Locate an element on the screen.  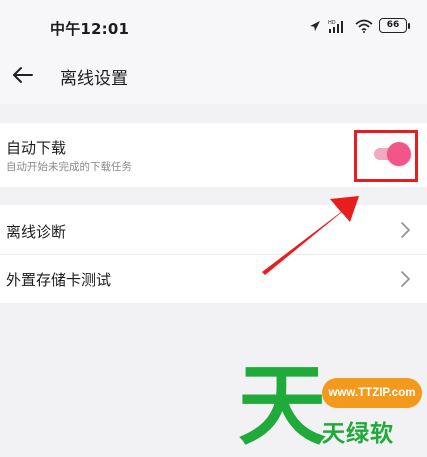
status-icons: HD 66 is located at coordinates (359, 25).